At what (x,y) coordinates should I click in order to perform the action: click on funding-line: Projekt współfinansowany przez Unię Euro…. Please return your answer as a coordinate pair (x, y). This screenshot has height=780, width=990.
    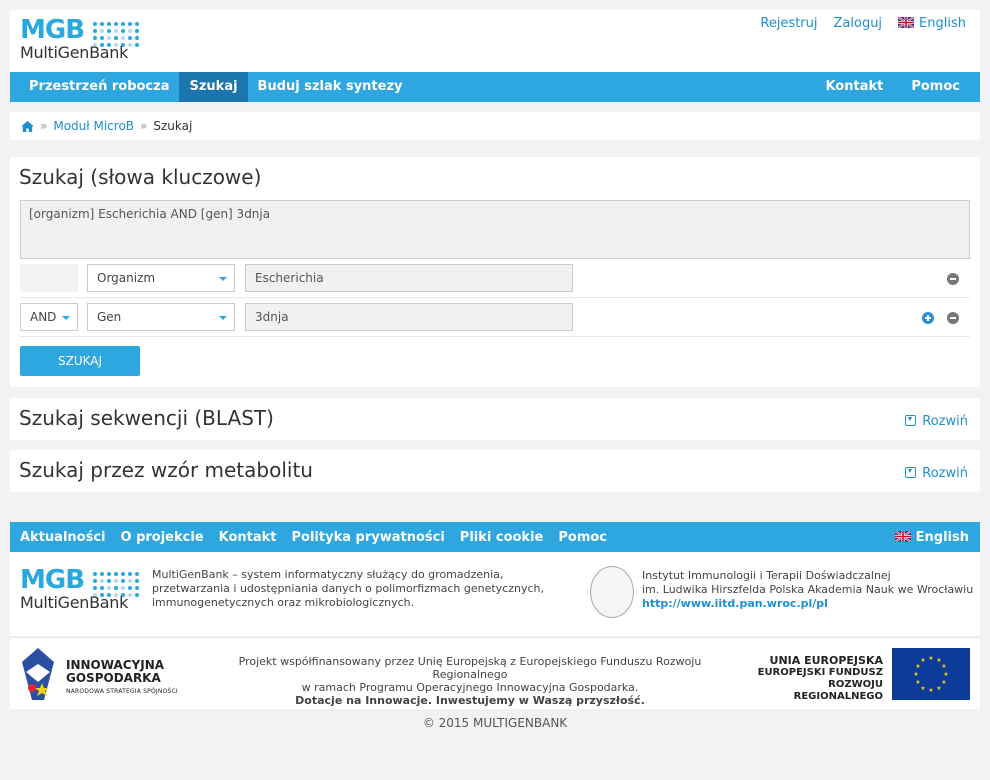
    Looking at the image, I should click on (470, 668).